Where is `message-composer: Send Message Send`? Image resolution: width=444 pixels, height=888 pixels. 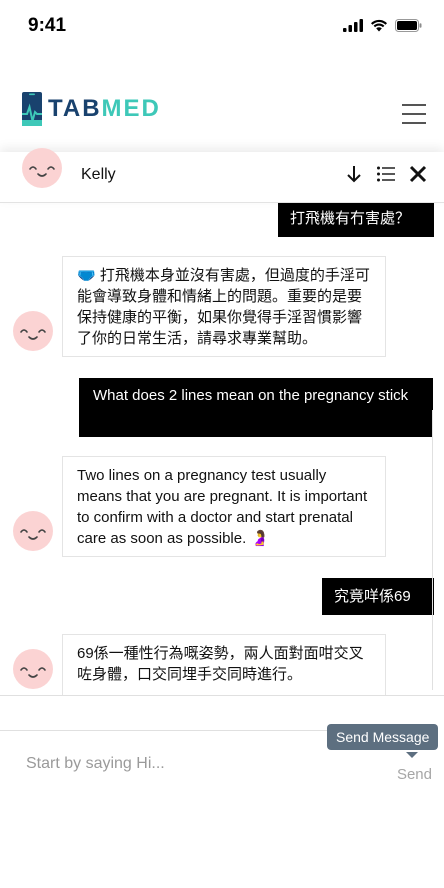
message-composer: Send Message Send is located at coordinates (222, 751).